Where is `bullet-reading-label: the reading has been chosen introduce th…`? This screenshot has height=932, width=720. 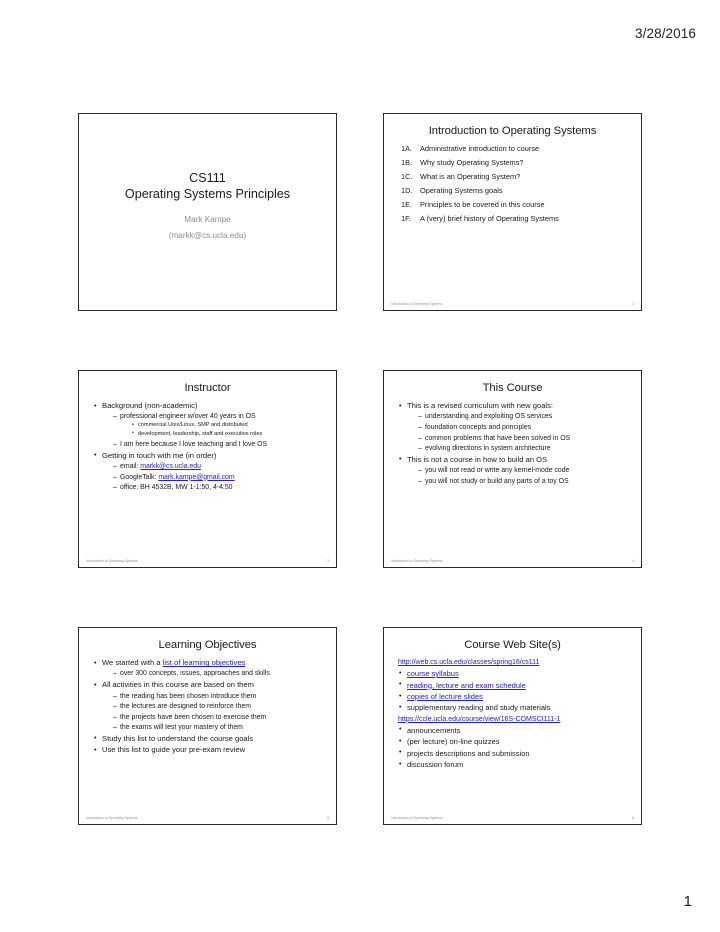
bullet-reading-label: the reading has been chosen introduce th… is located at coordinates (188, 696).